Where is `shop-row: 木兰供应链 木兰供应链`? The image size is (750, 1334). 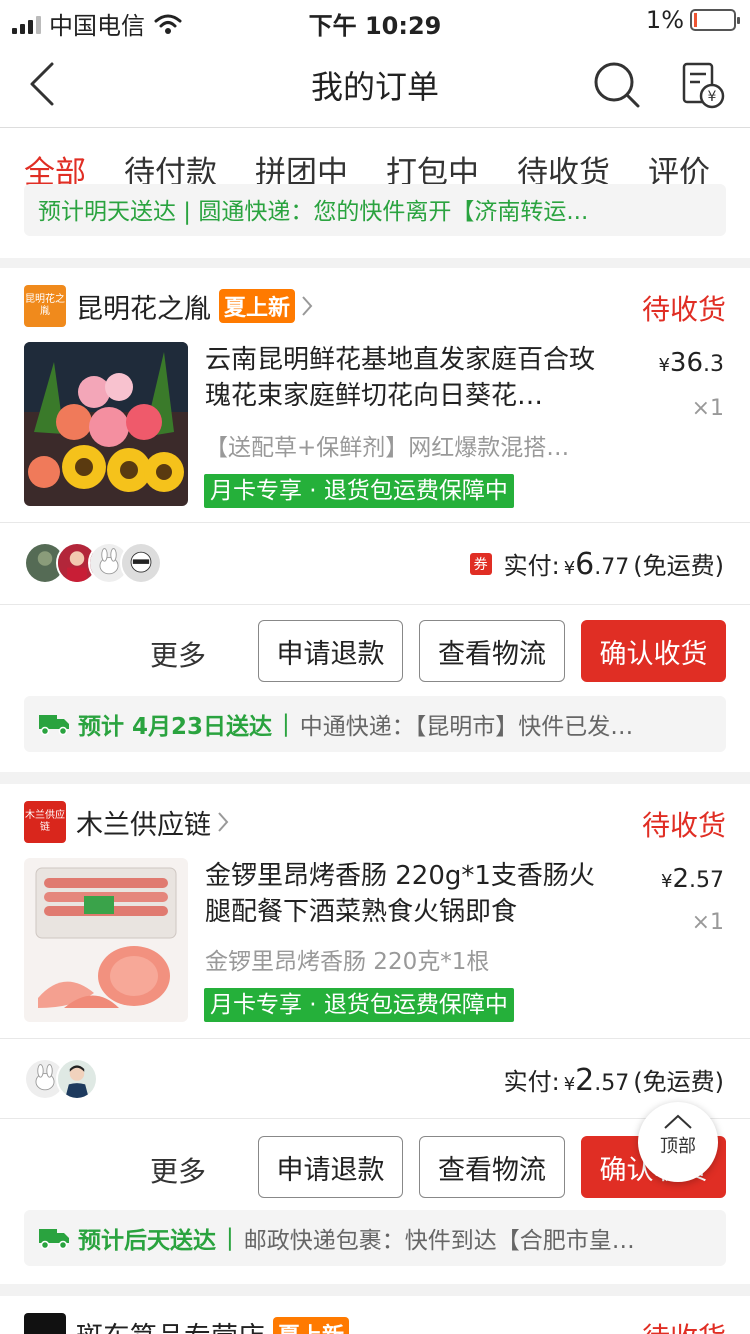 shop-row: 木兰供应链 木兰供应链 is located at coordinates (375, 822).